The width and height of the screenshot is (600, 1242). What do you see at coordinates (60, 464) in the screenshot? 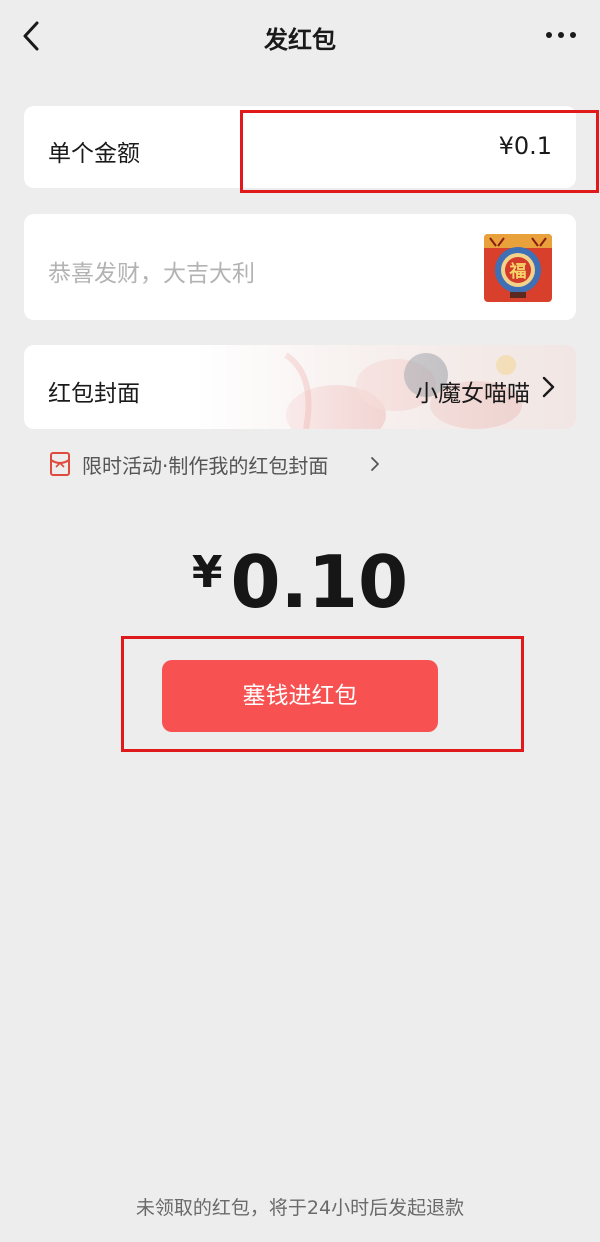
I see `red-packet-icon` at bounding box center [60, 464].